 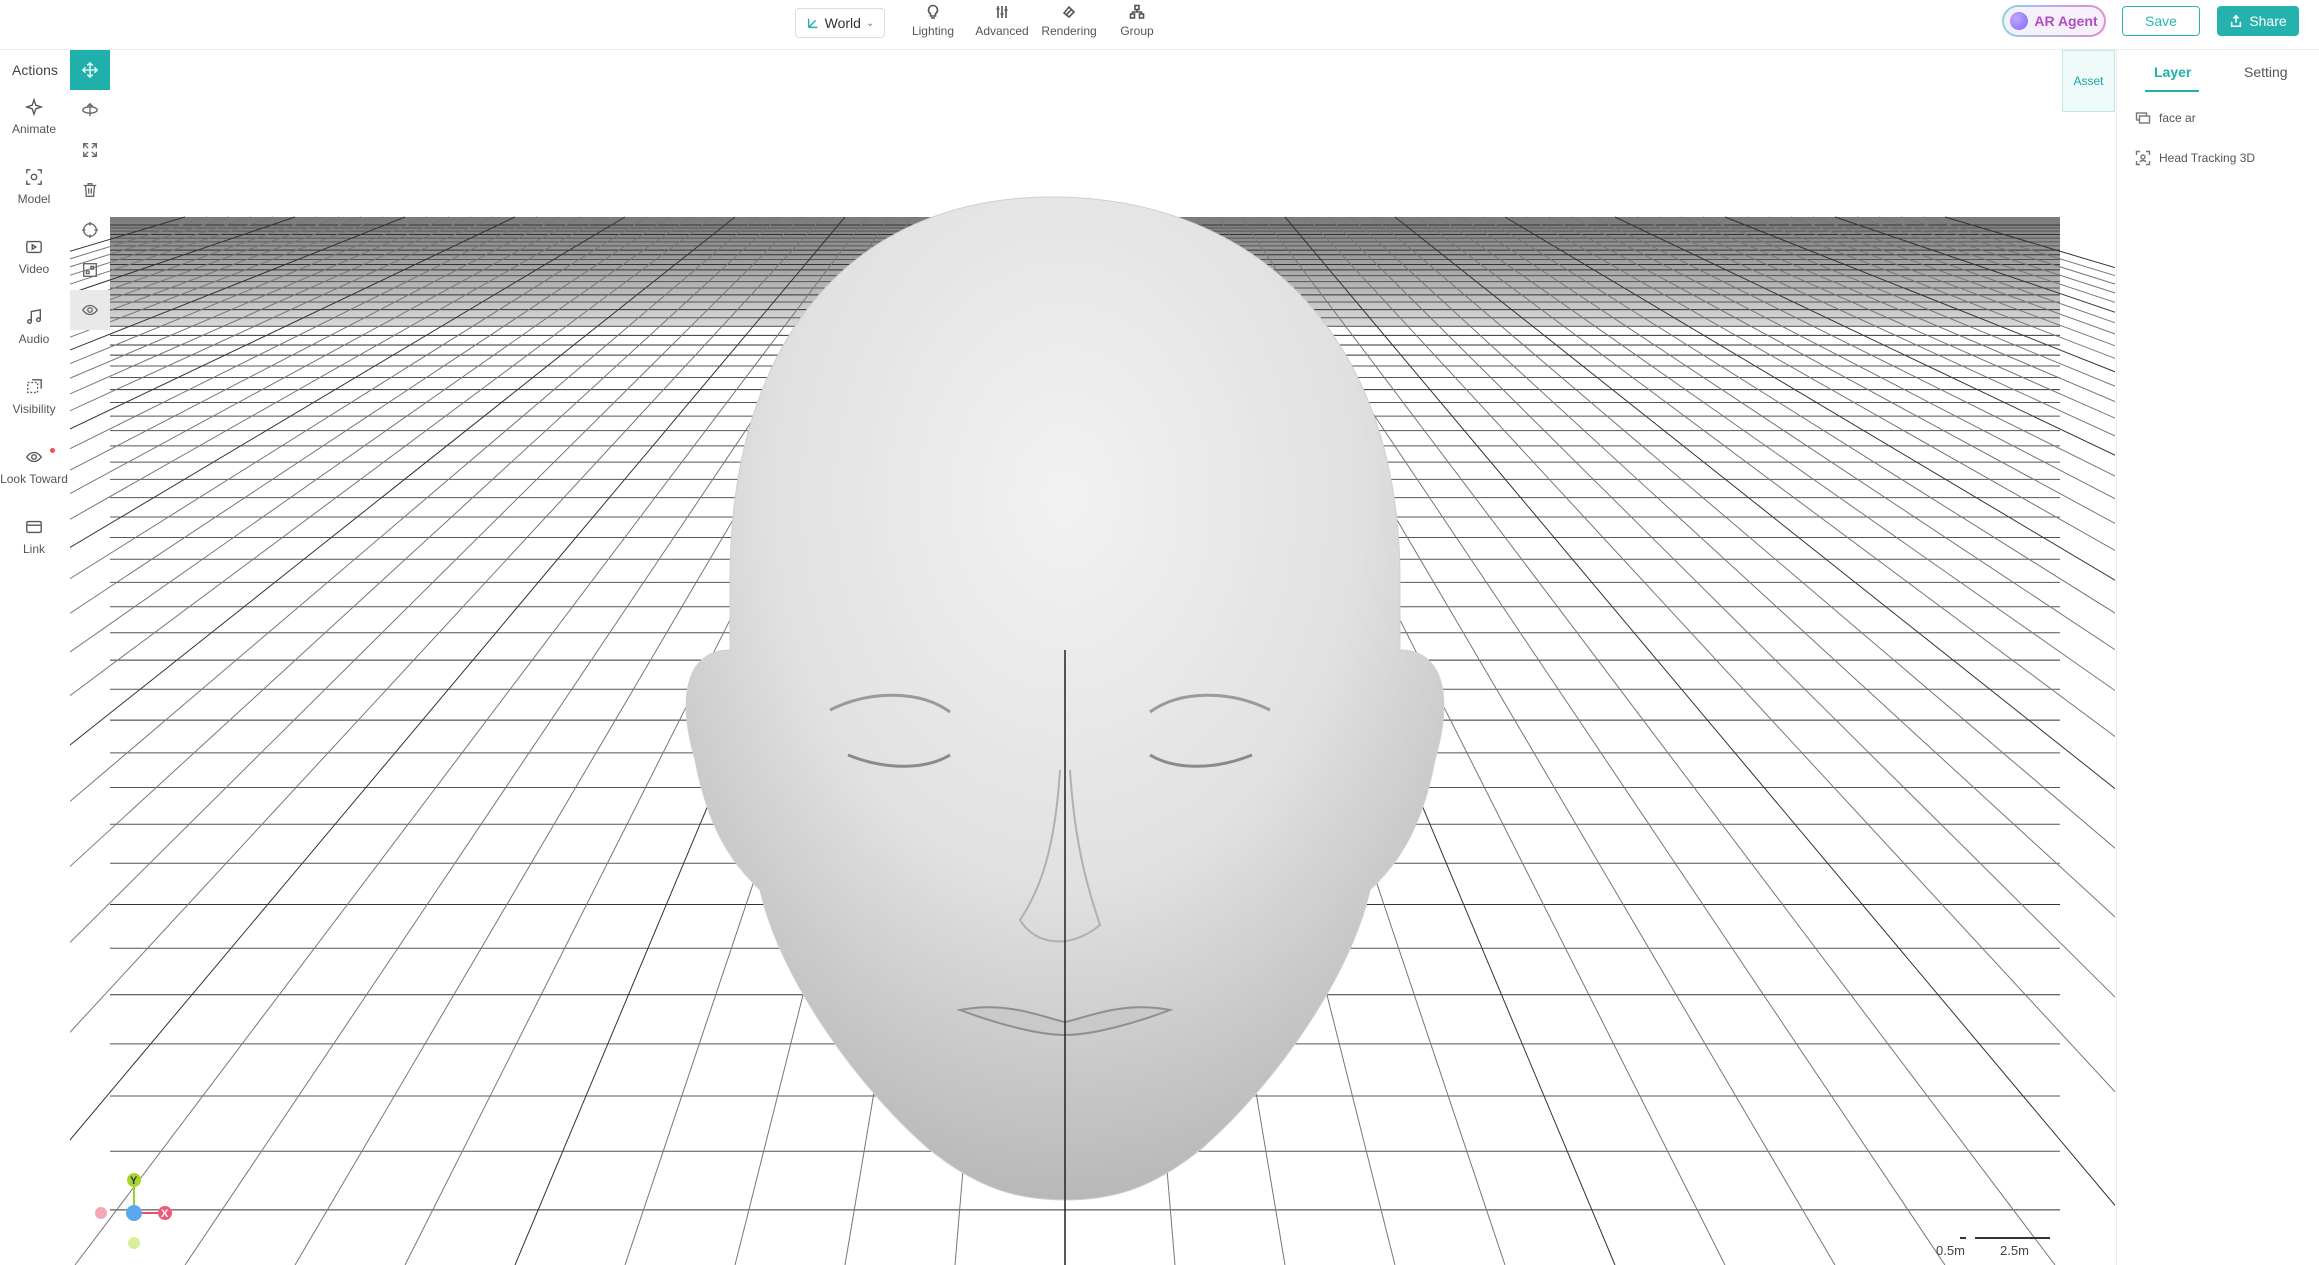 I want to click on visibility-icon, so click(x=34, y=386).